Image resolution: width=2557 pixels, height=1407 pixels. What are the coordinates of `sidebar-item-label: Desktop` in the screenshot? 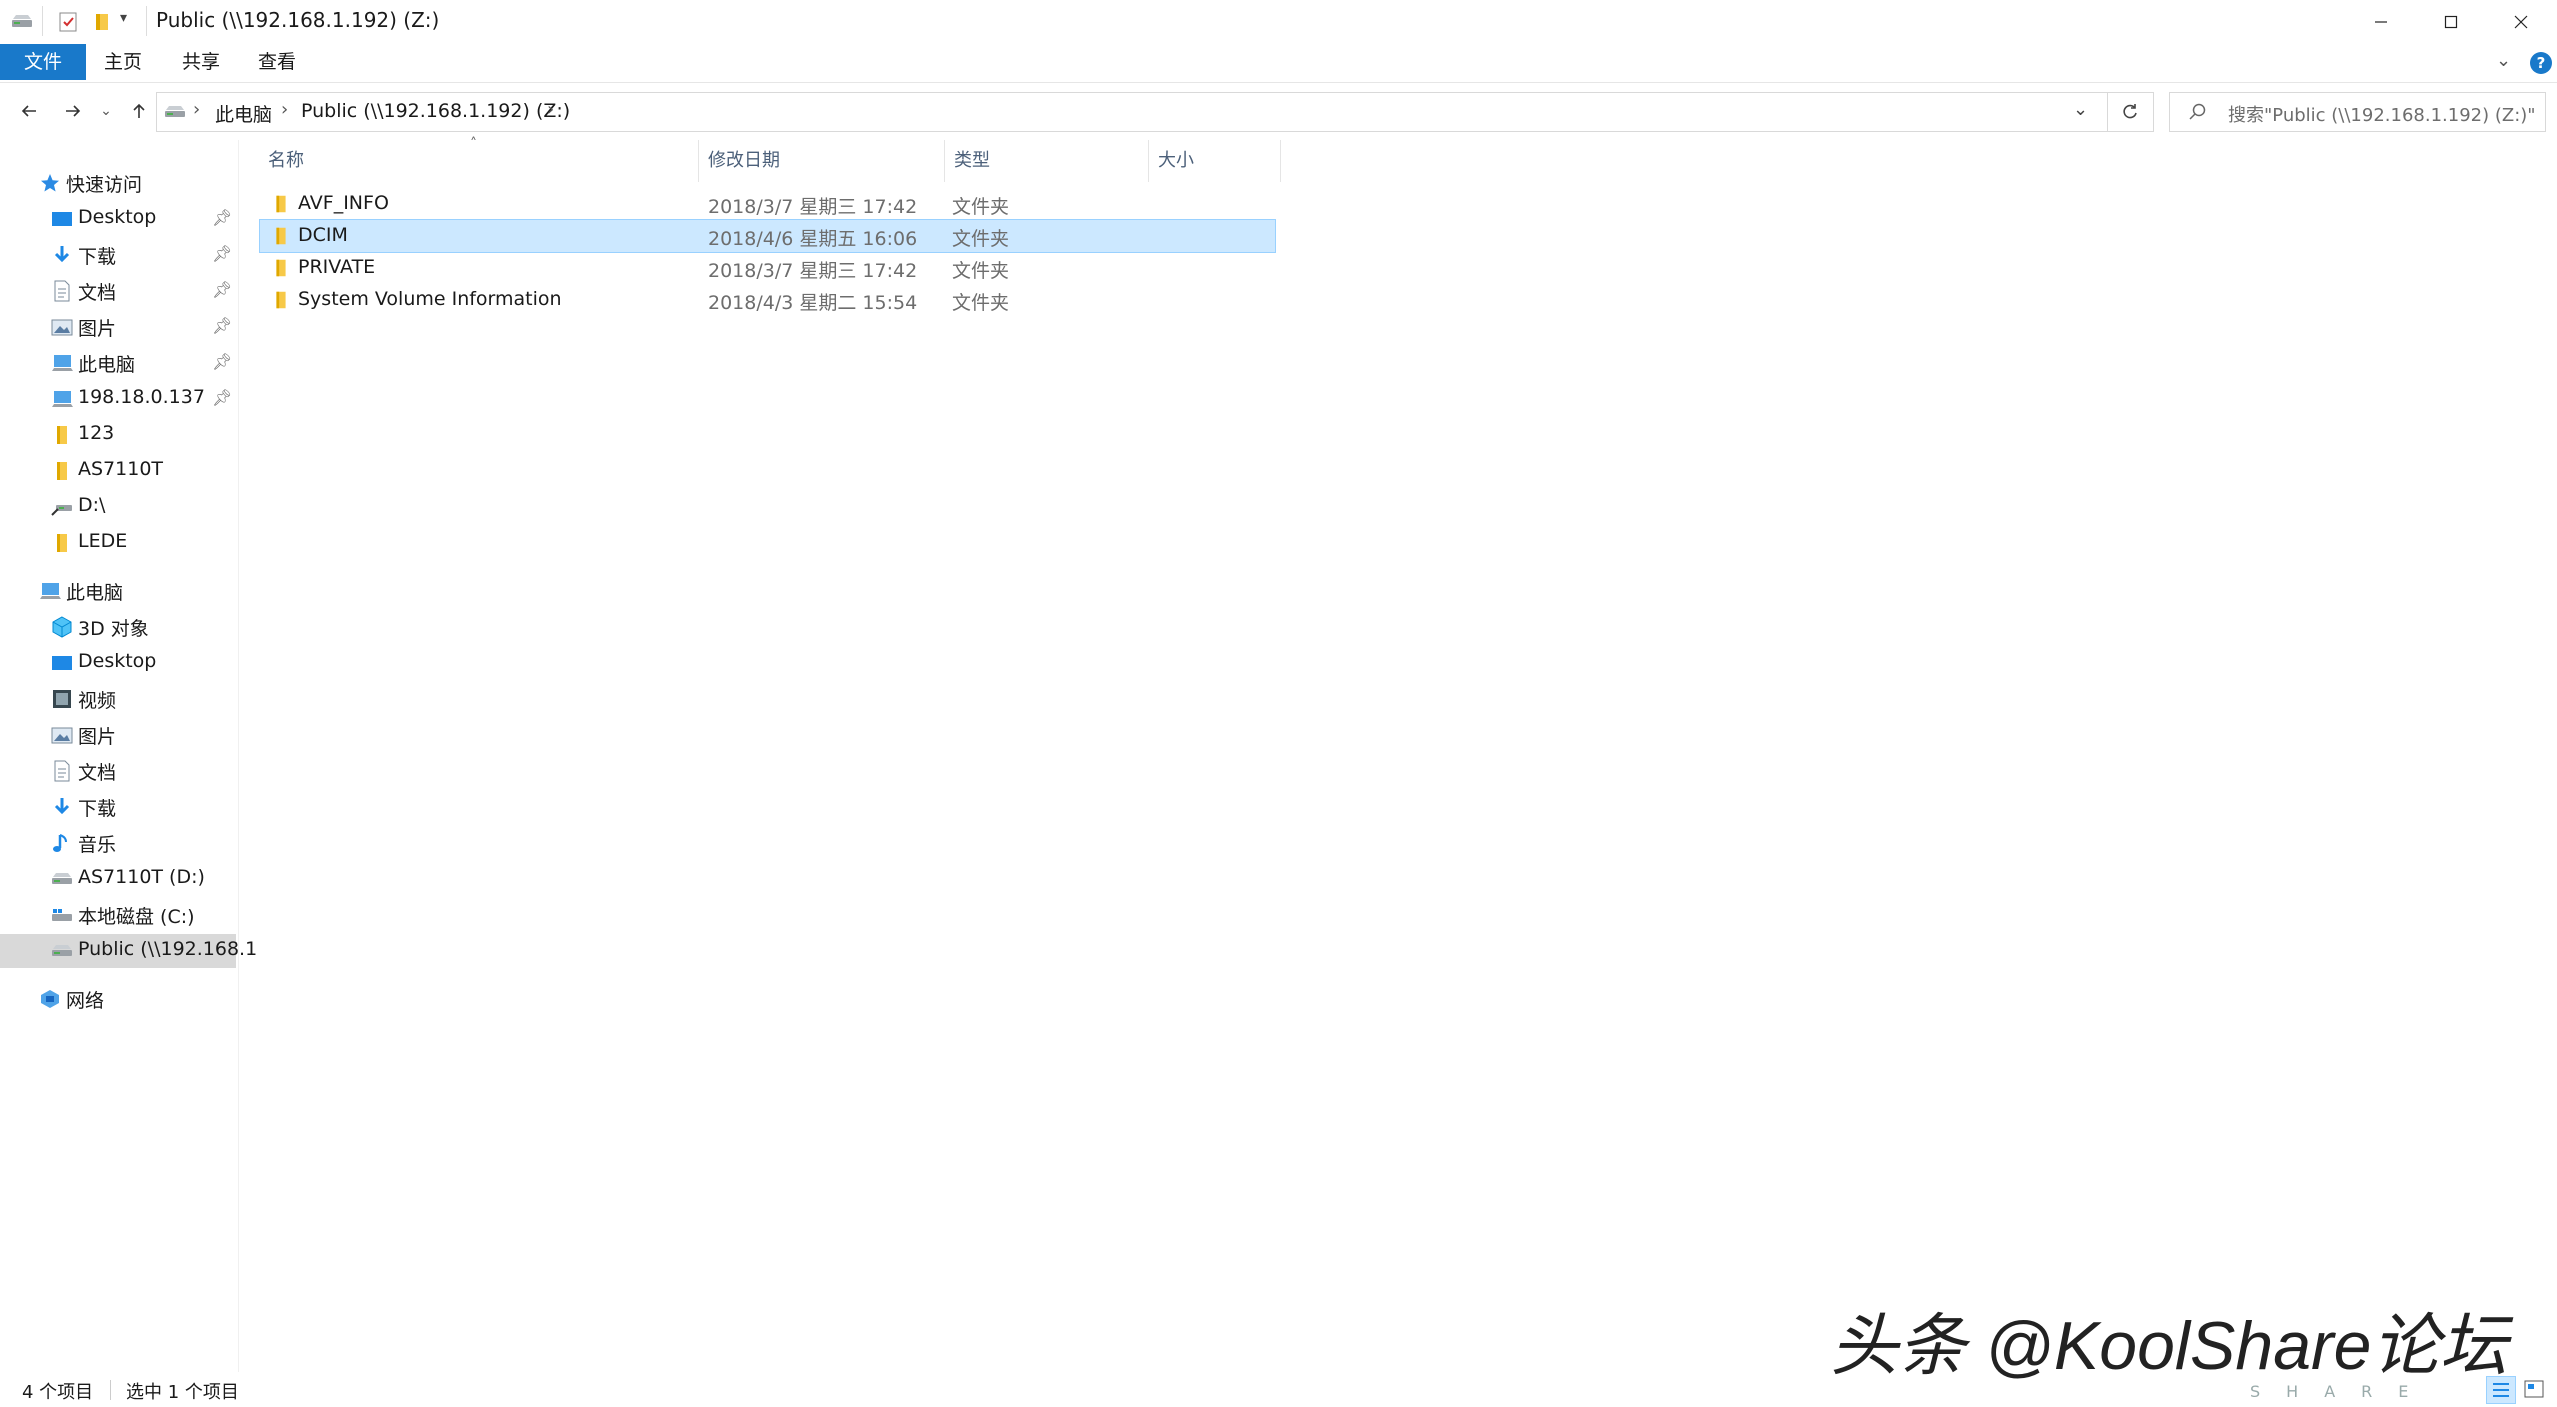 It's located at (117, 661).